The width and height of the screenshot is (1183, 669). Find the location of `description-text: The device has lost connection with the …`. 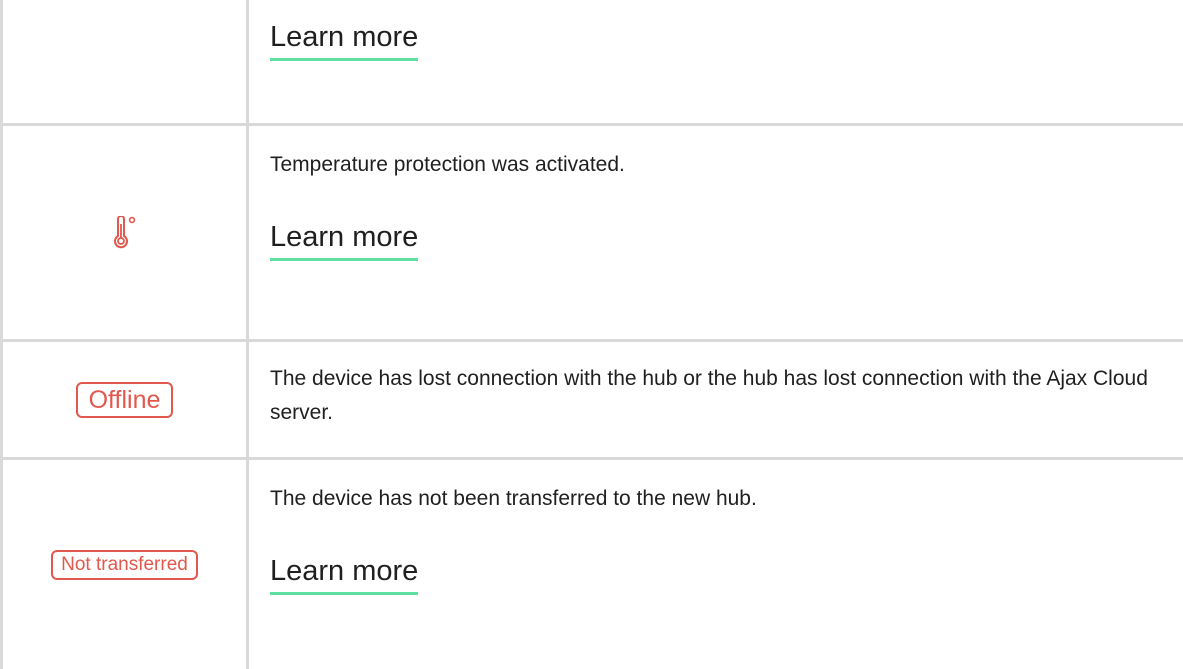

description-text: The device has lost connection with the … is located at coordinates (709, 395).